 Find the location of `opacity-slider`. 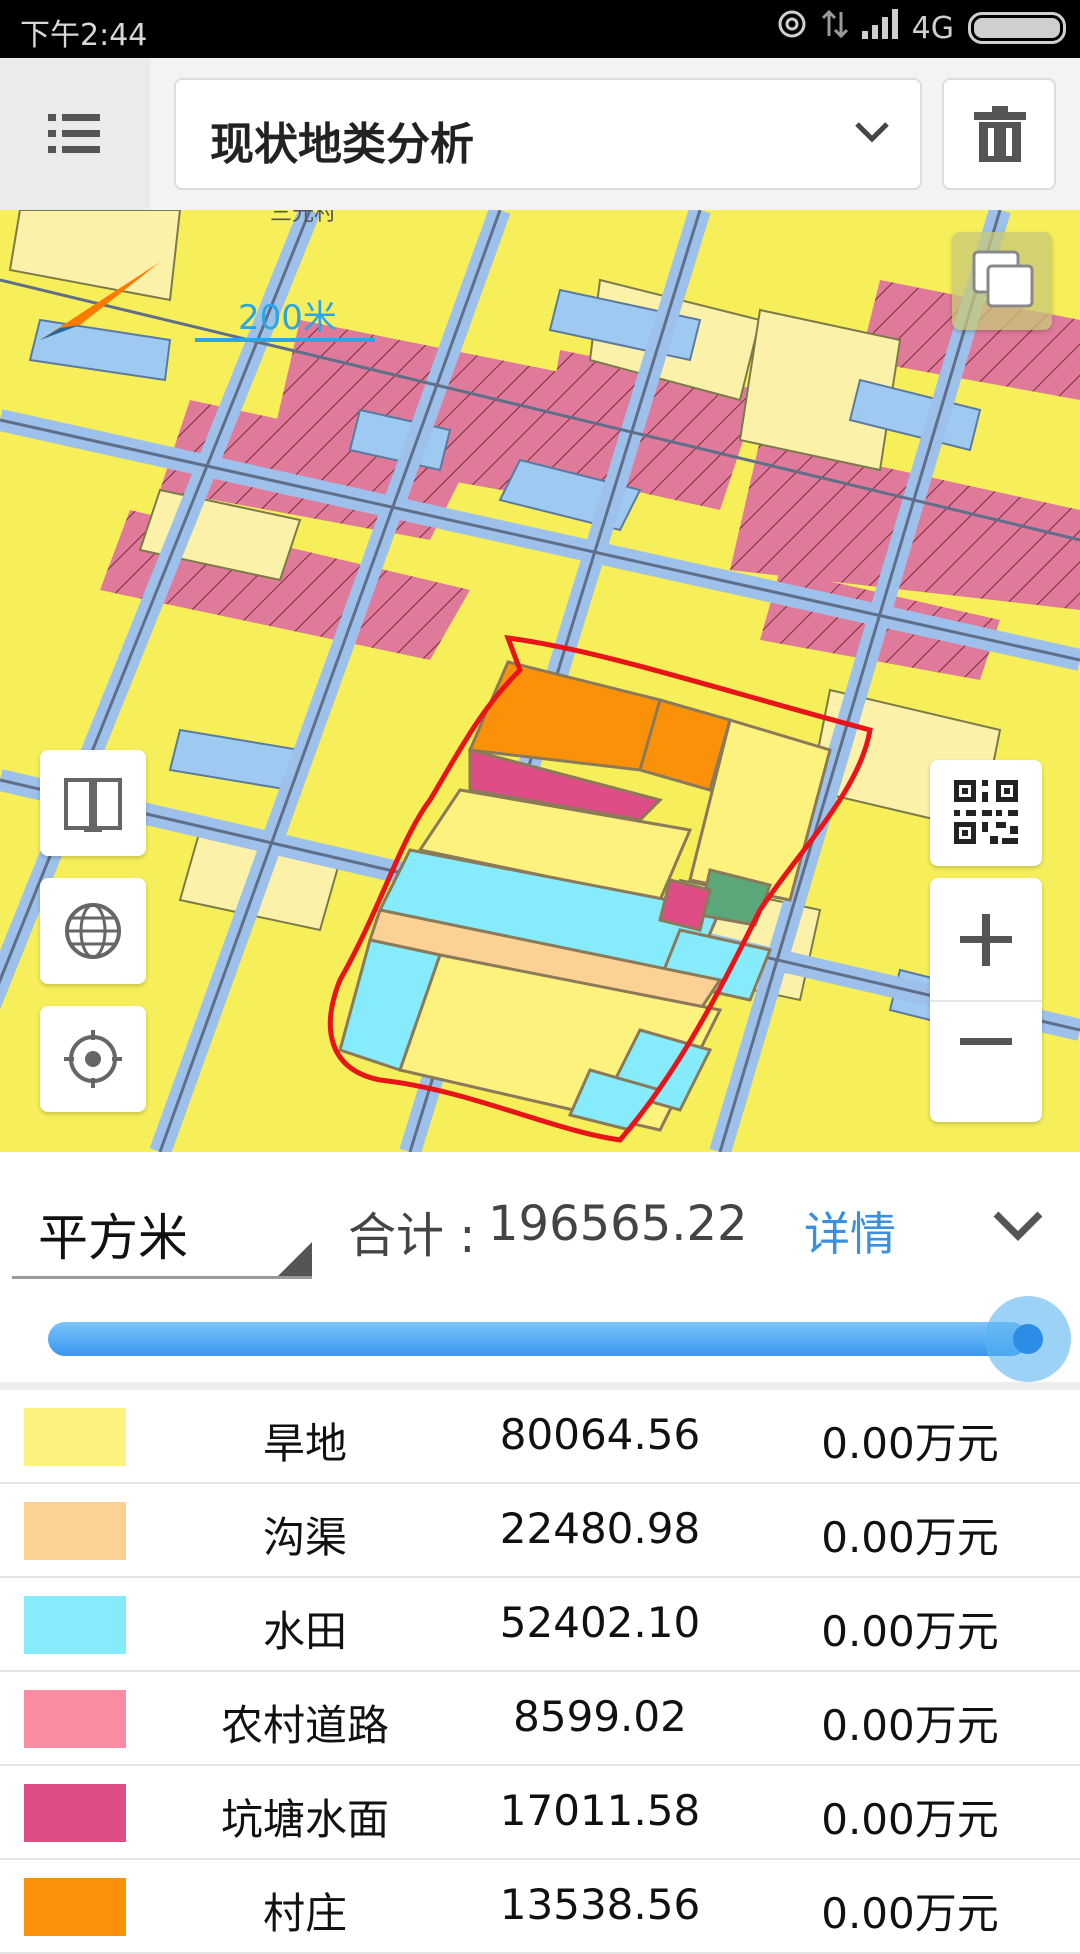

opacity-slider is located at coordinates (538, 1339).